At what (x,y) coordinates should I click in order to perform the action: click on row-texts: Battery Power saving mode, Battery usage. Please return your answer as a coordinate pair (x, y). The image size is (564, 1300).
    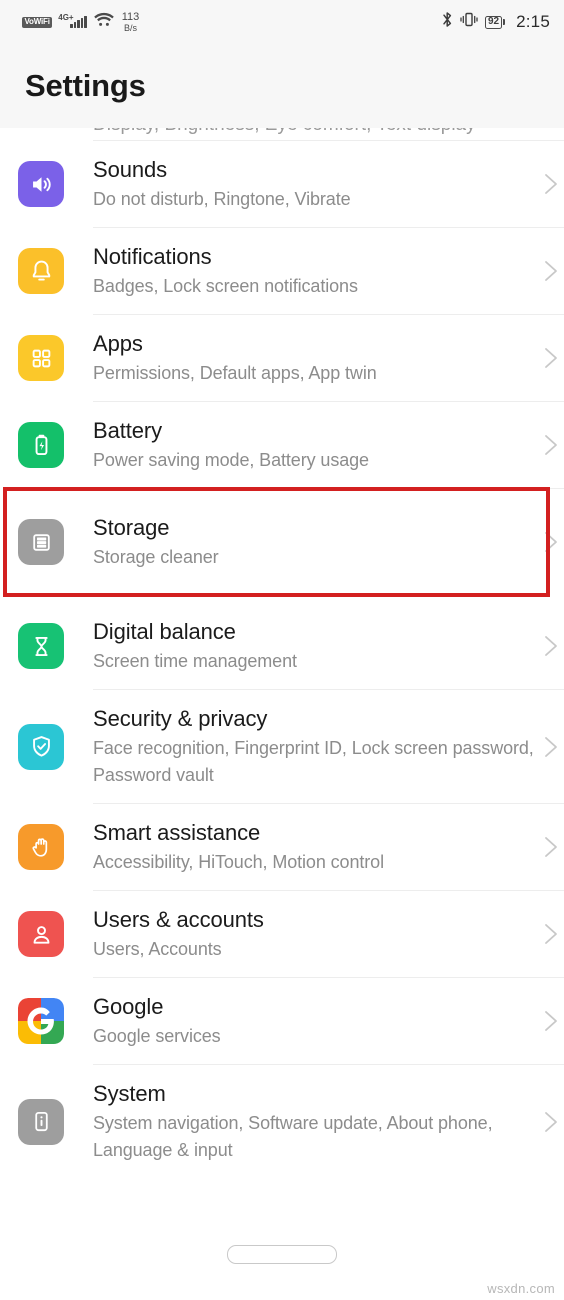
    Looking at the image, I should click on (315, 445).